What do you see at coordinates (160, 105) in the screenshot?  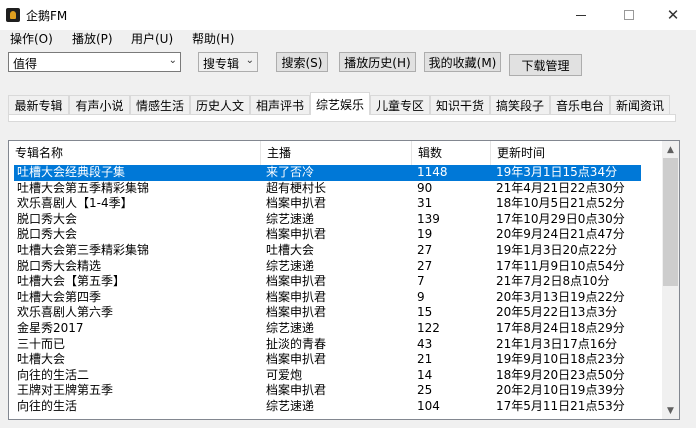 I see `tab-emotion: 情感生活` at bounding box center [160, 105].